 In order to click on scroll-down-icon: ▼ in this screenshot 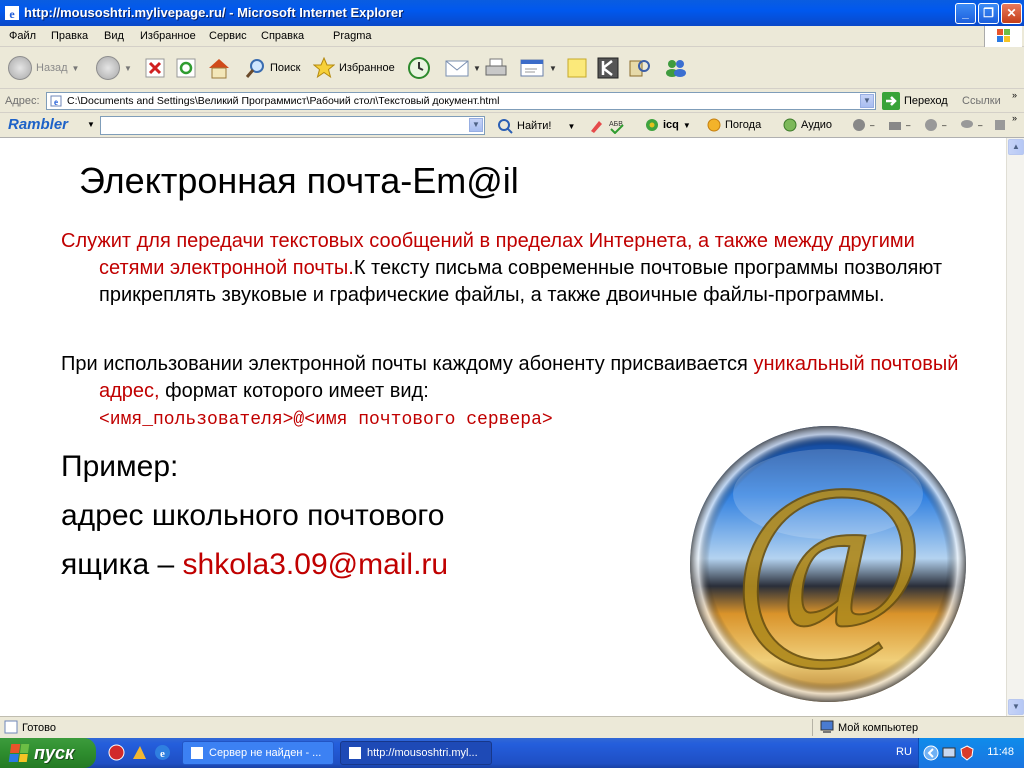, I will do `click(1016, 707)`.